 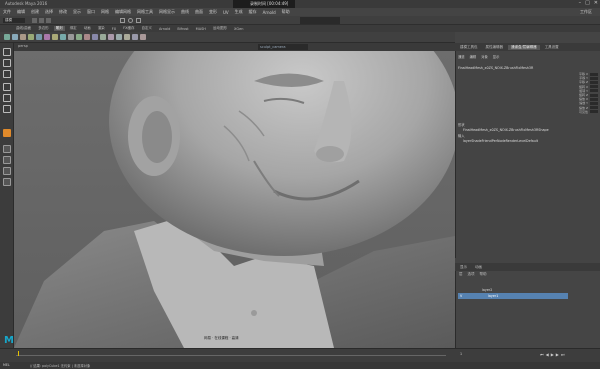 I want to click on persp-outliner-icon, so click(x=7, y=171).